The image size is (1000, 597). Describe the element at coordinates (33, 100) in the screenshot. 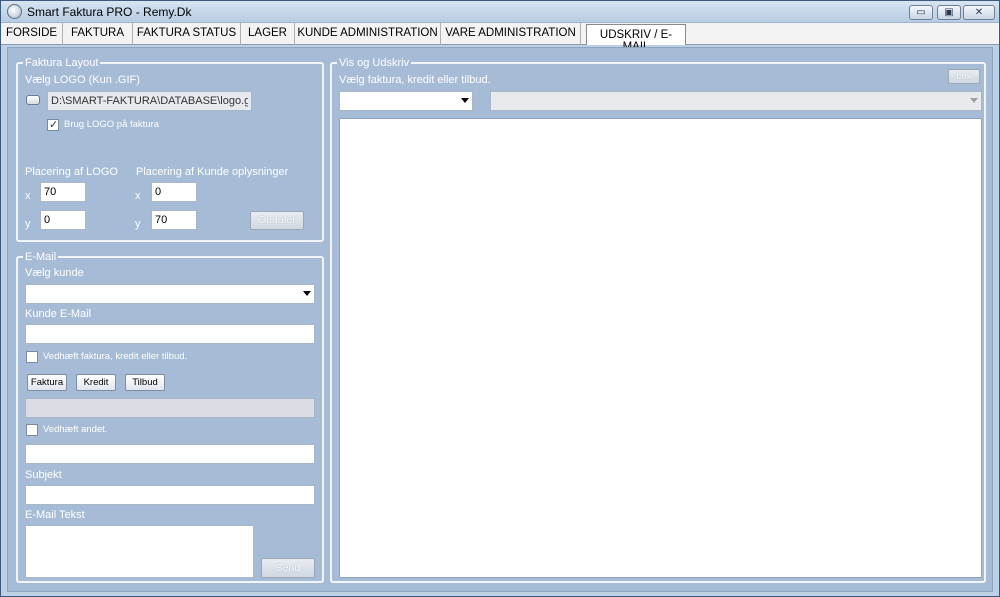

I see `browse-logo-button` at that location.